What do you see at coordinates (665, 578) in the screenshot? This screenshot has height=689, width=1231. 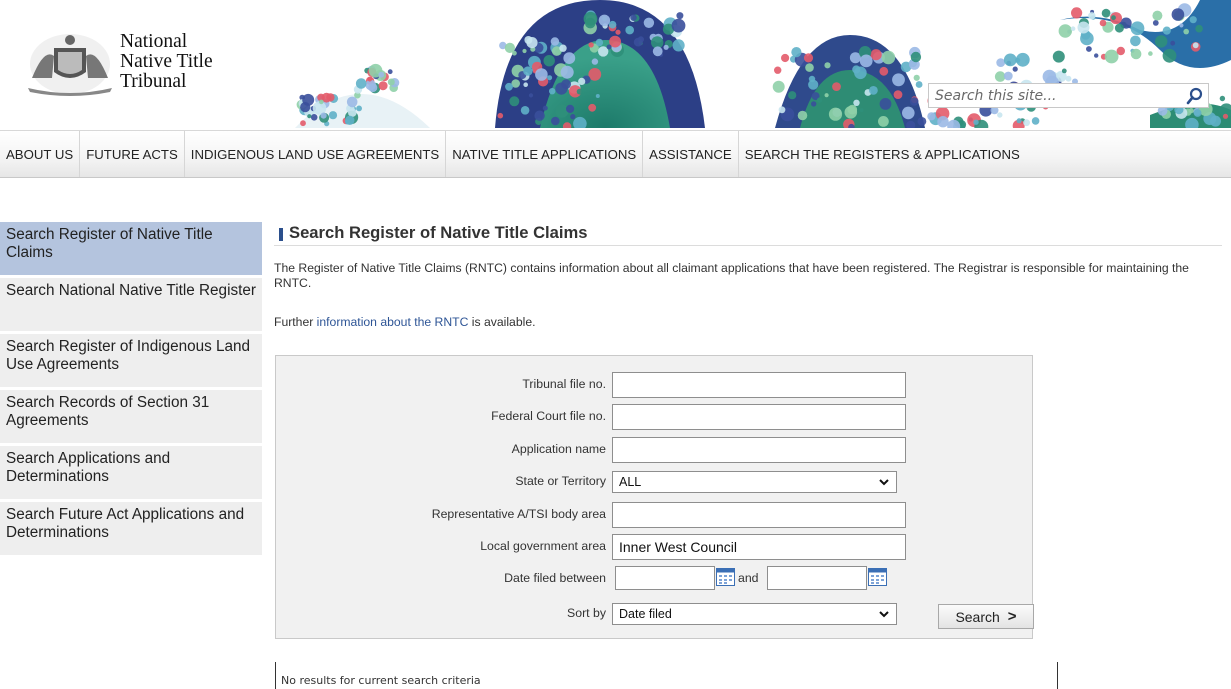 I see `date-from-input` at bounding box center [665, 578].